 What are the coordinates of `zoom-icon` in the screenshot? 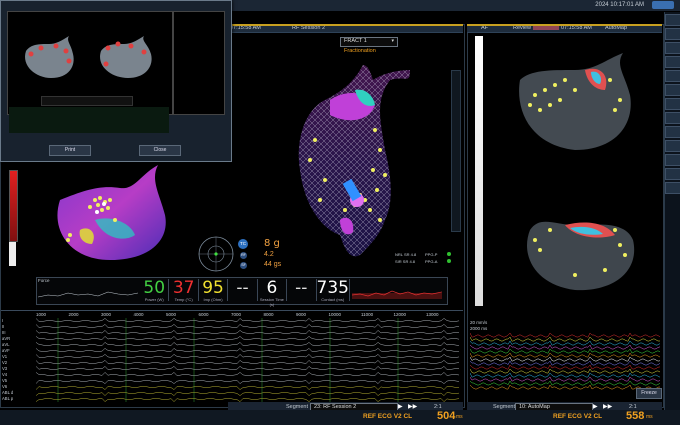 It's located at (672, 118).